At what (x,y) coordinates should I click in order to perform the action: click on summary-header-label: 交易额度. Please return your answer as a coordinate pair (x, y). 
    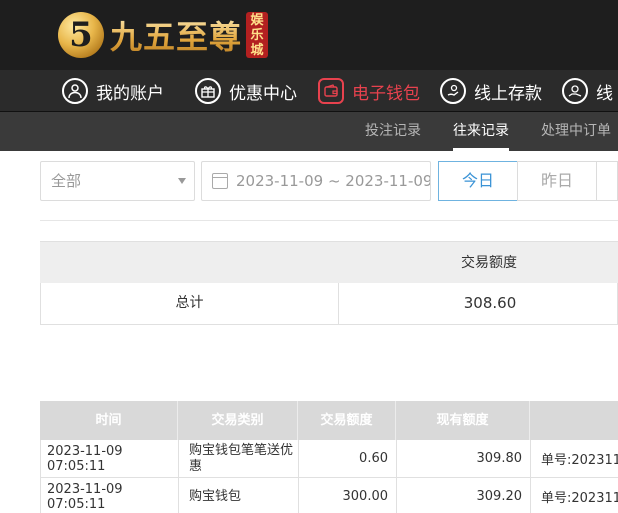
    Looking at the image, I should click on (489, 263).